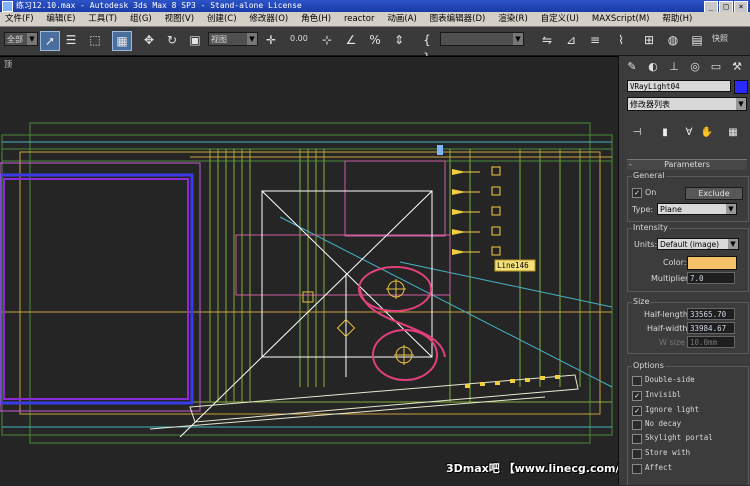 This screenshot has width=750, height=486. What do you see at coordinates (637, 193) in the screenshot?
I see `on-checkbox: ✓` at bounding box center [637, 193].